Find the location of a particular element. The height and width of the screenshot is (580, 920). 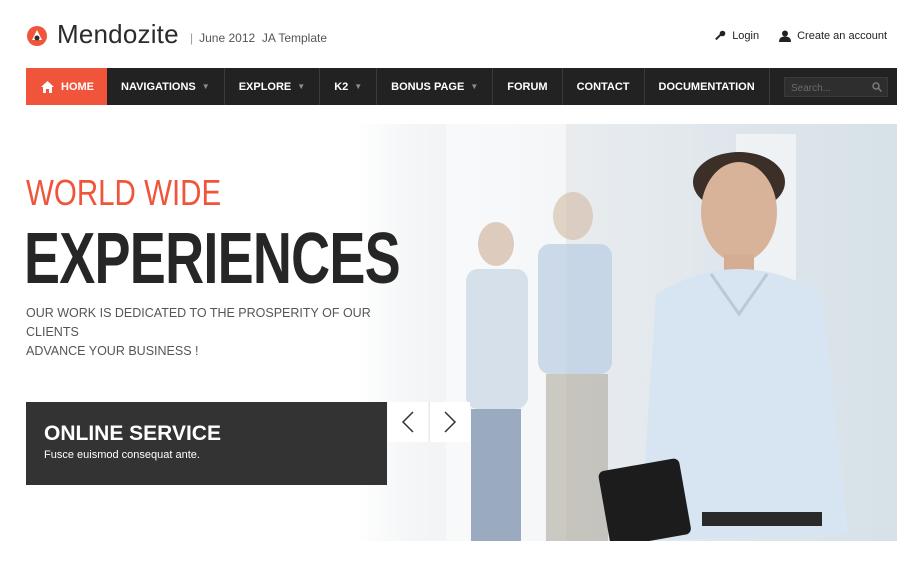

brand-name: Mendozite is located at coordinates (118, 34).